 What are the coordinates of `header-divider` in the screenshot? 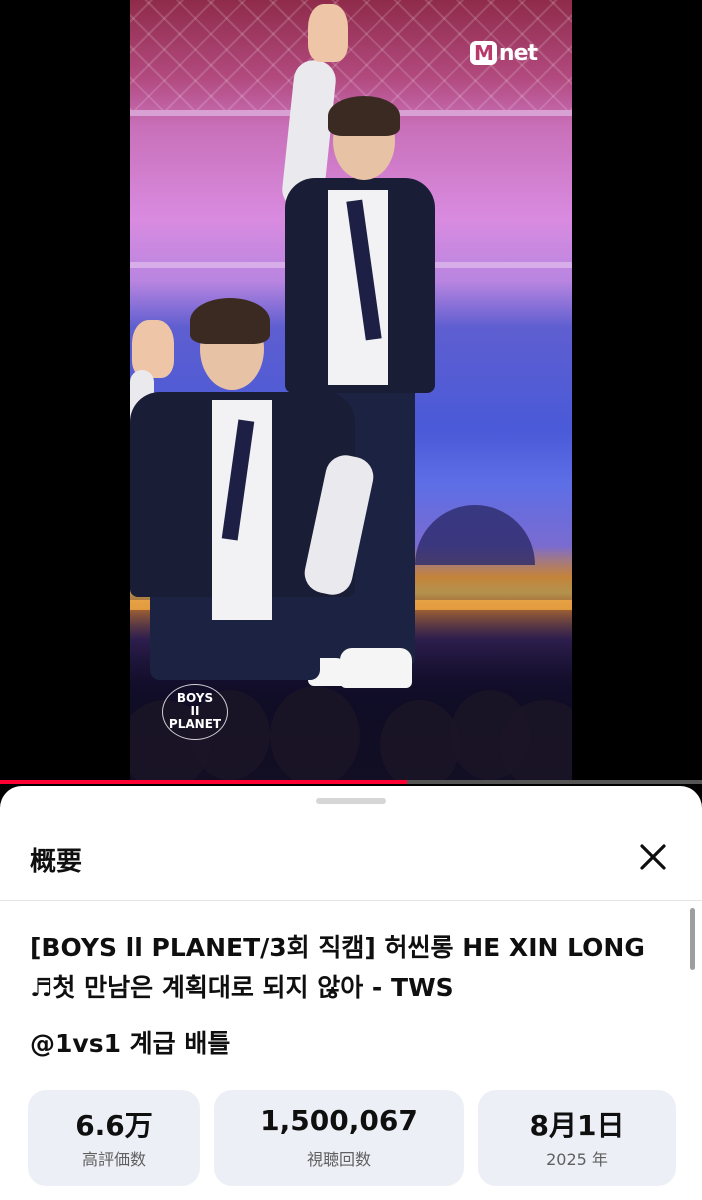 It's located at (351, 900).